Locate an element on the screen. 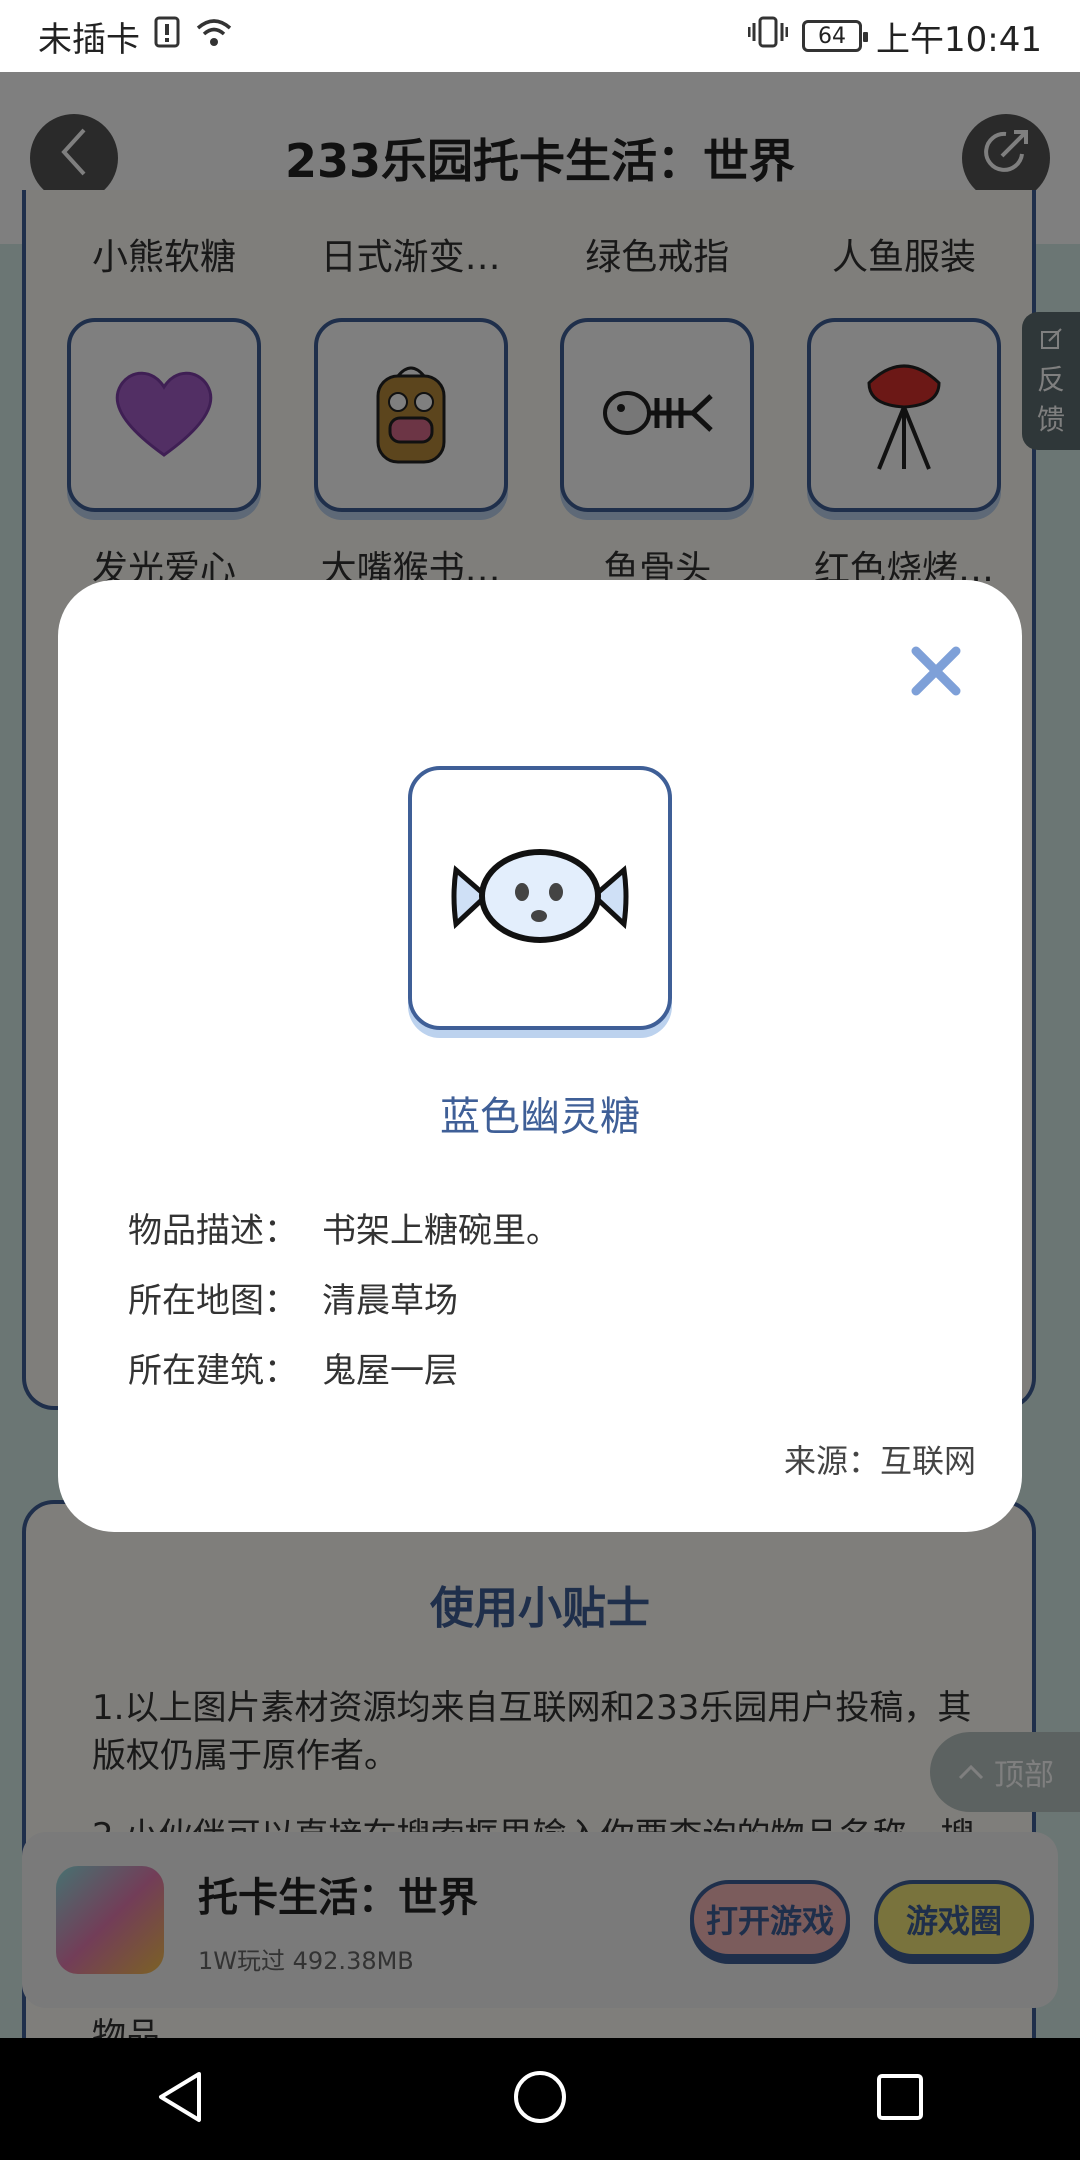 Image resolution: width=1080 pixels, height=2160 pixels. status-bar: 未插卡 64 上午10:41 is located at coordinates (540, 36).